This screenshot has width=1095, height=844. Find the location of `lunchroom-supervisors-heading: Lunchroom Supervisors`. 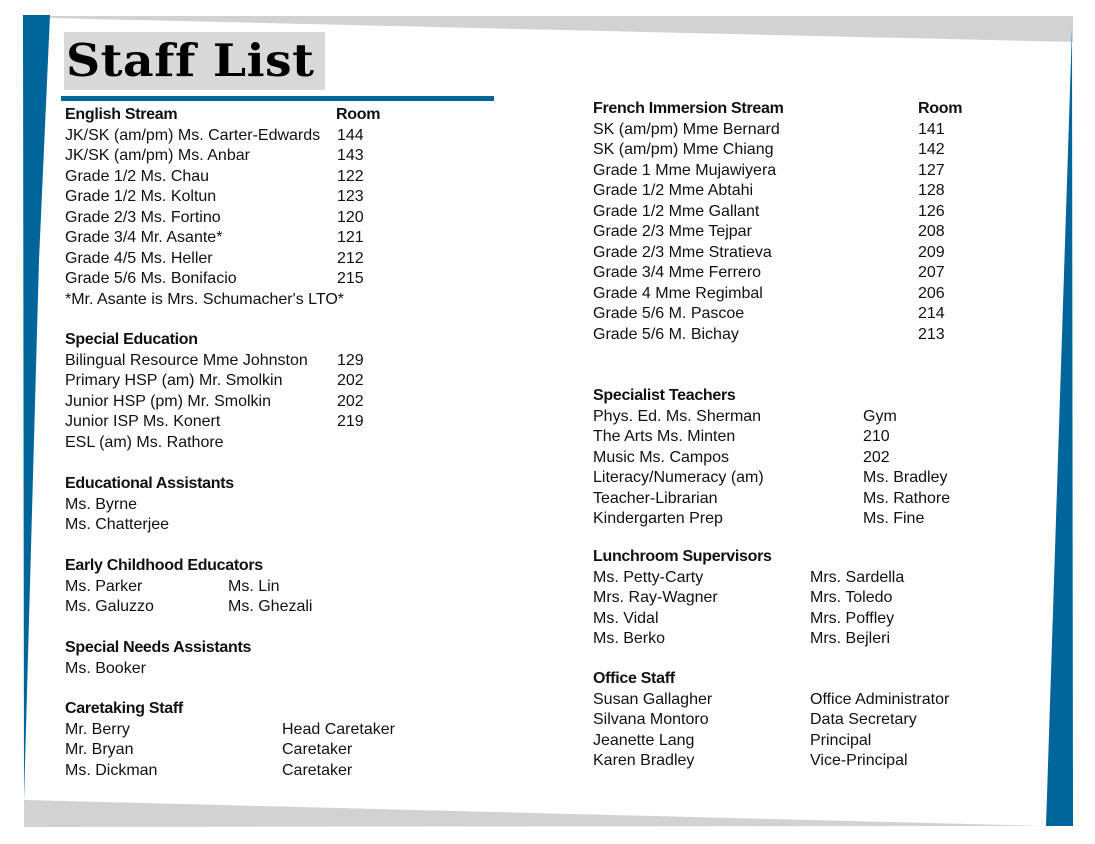

lunchroom-supervisors-heading: Lunchroom Supervisors is located at coordinates (682, 556).